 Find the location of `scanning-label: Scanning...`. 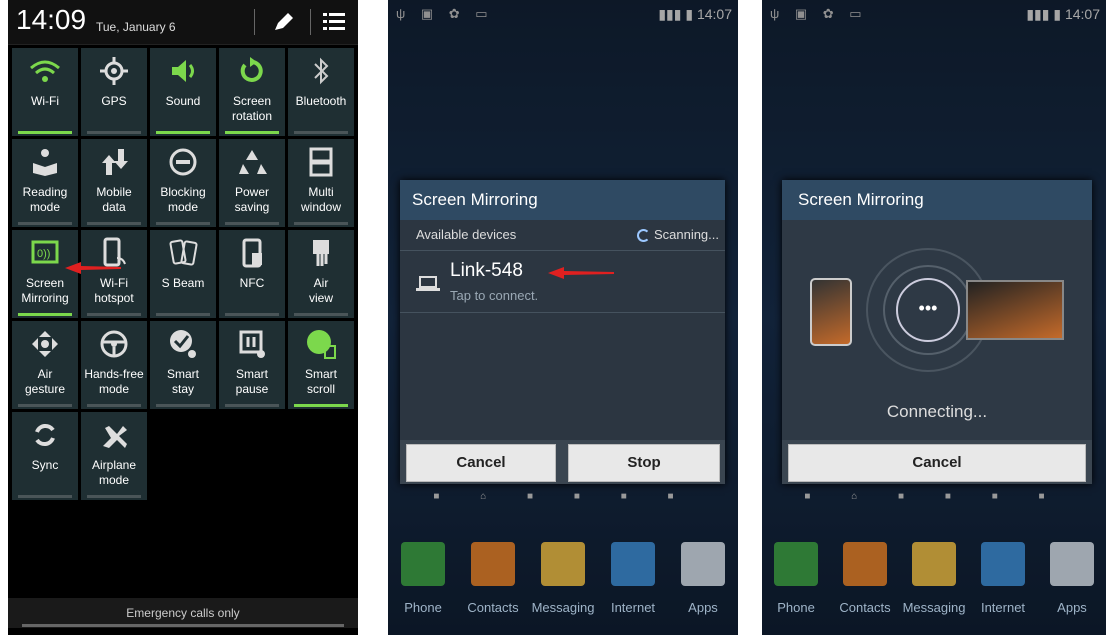

scanning-label: Scanning... is located at coordinates (686, 234).